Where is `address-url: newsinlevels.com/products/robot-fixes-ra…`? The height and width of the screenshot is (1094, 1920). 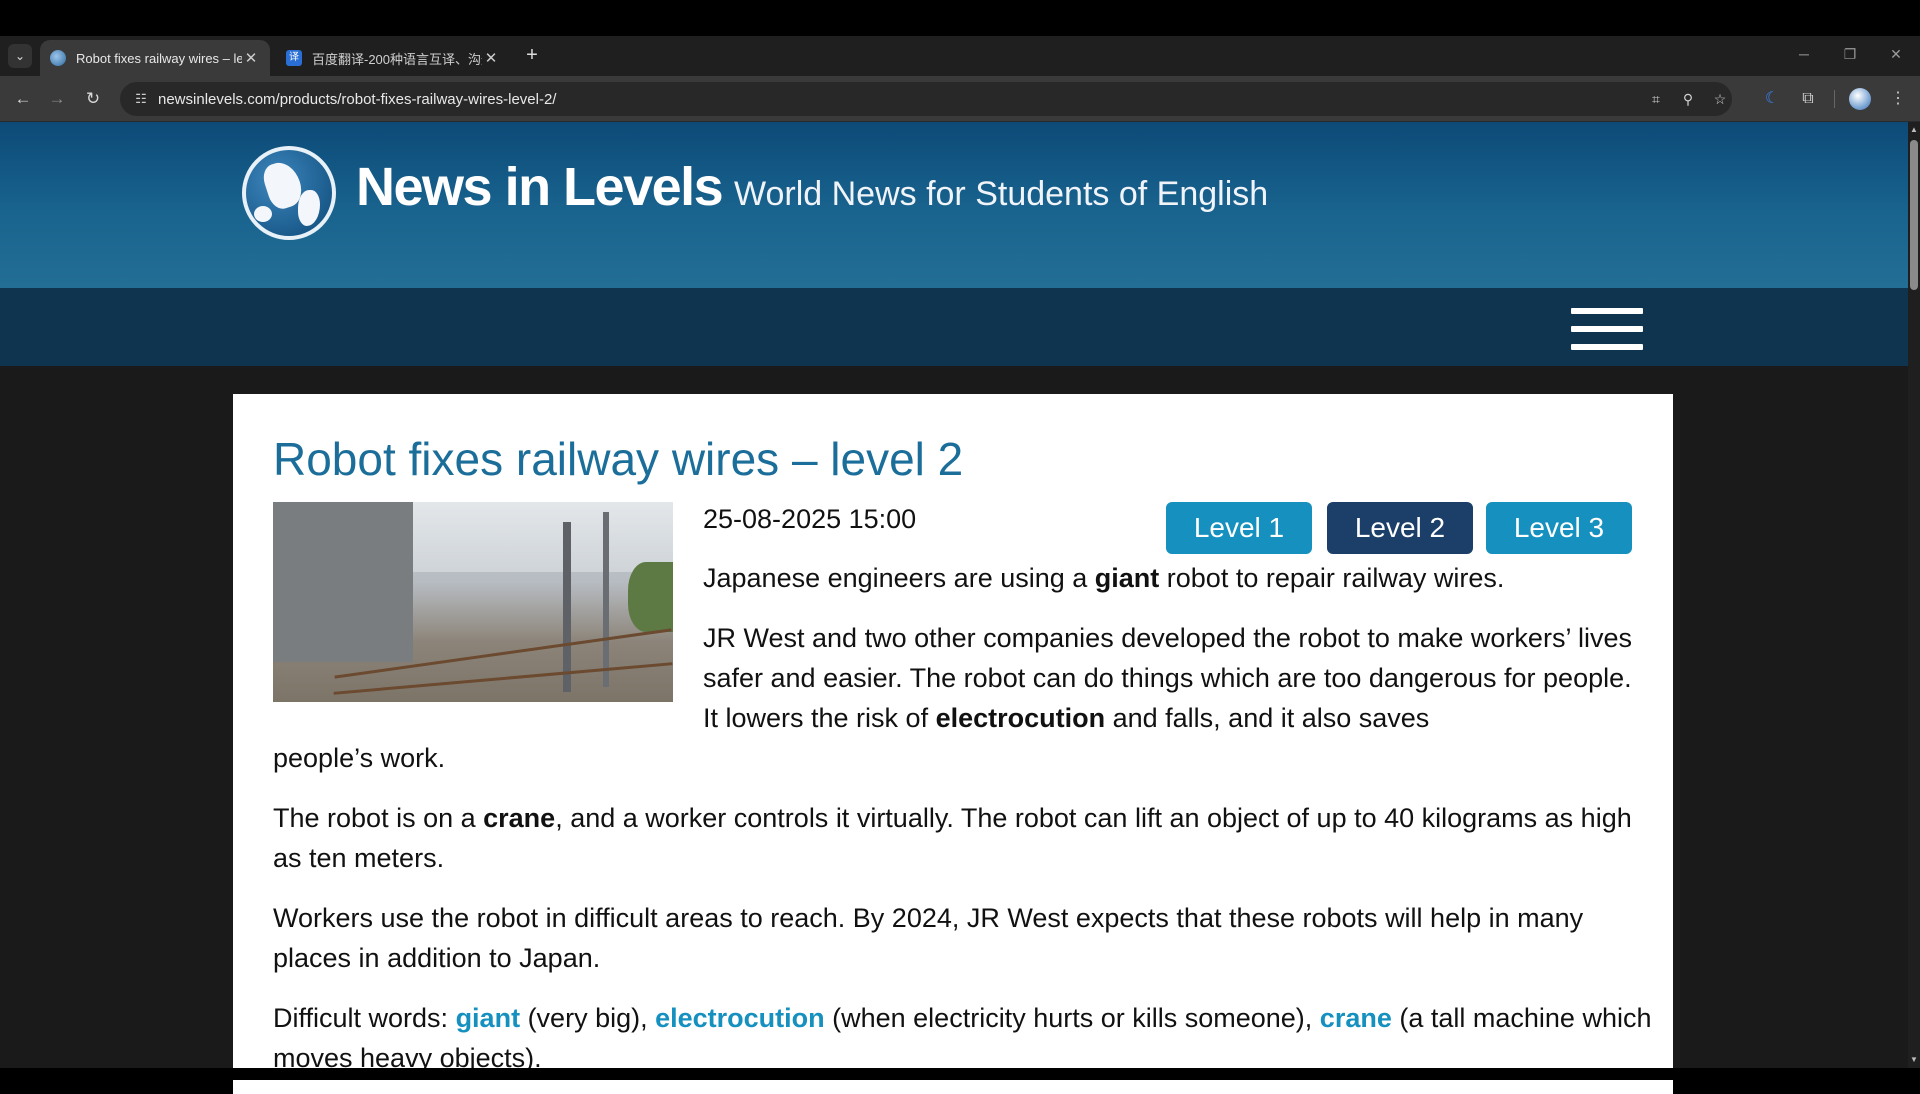 address-url: newsinlevels.com/products/robot-fixes-ra… is located at coordinates (357, 99).